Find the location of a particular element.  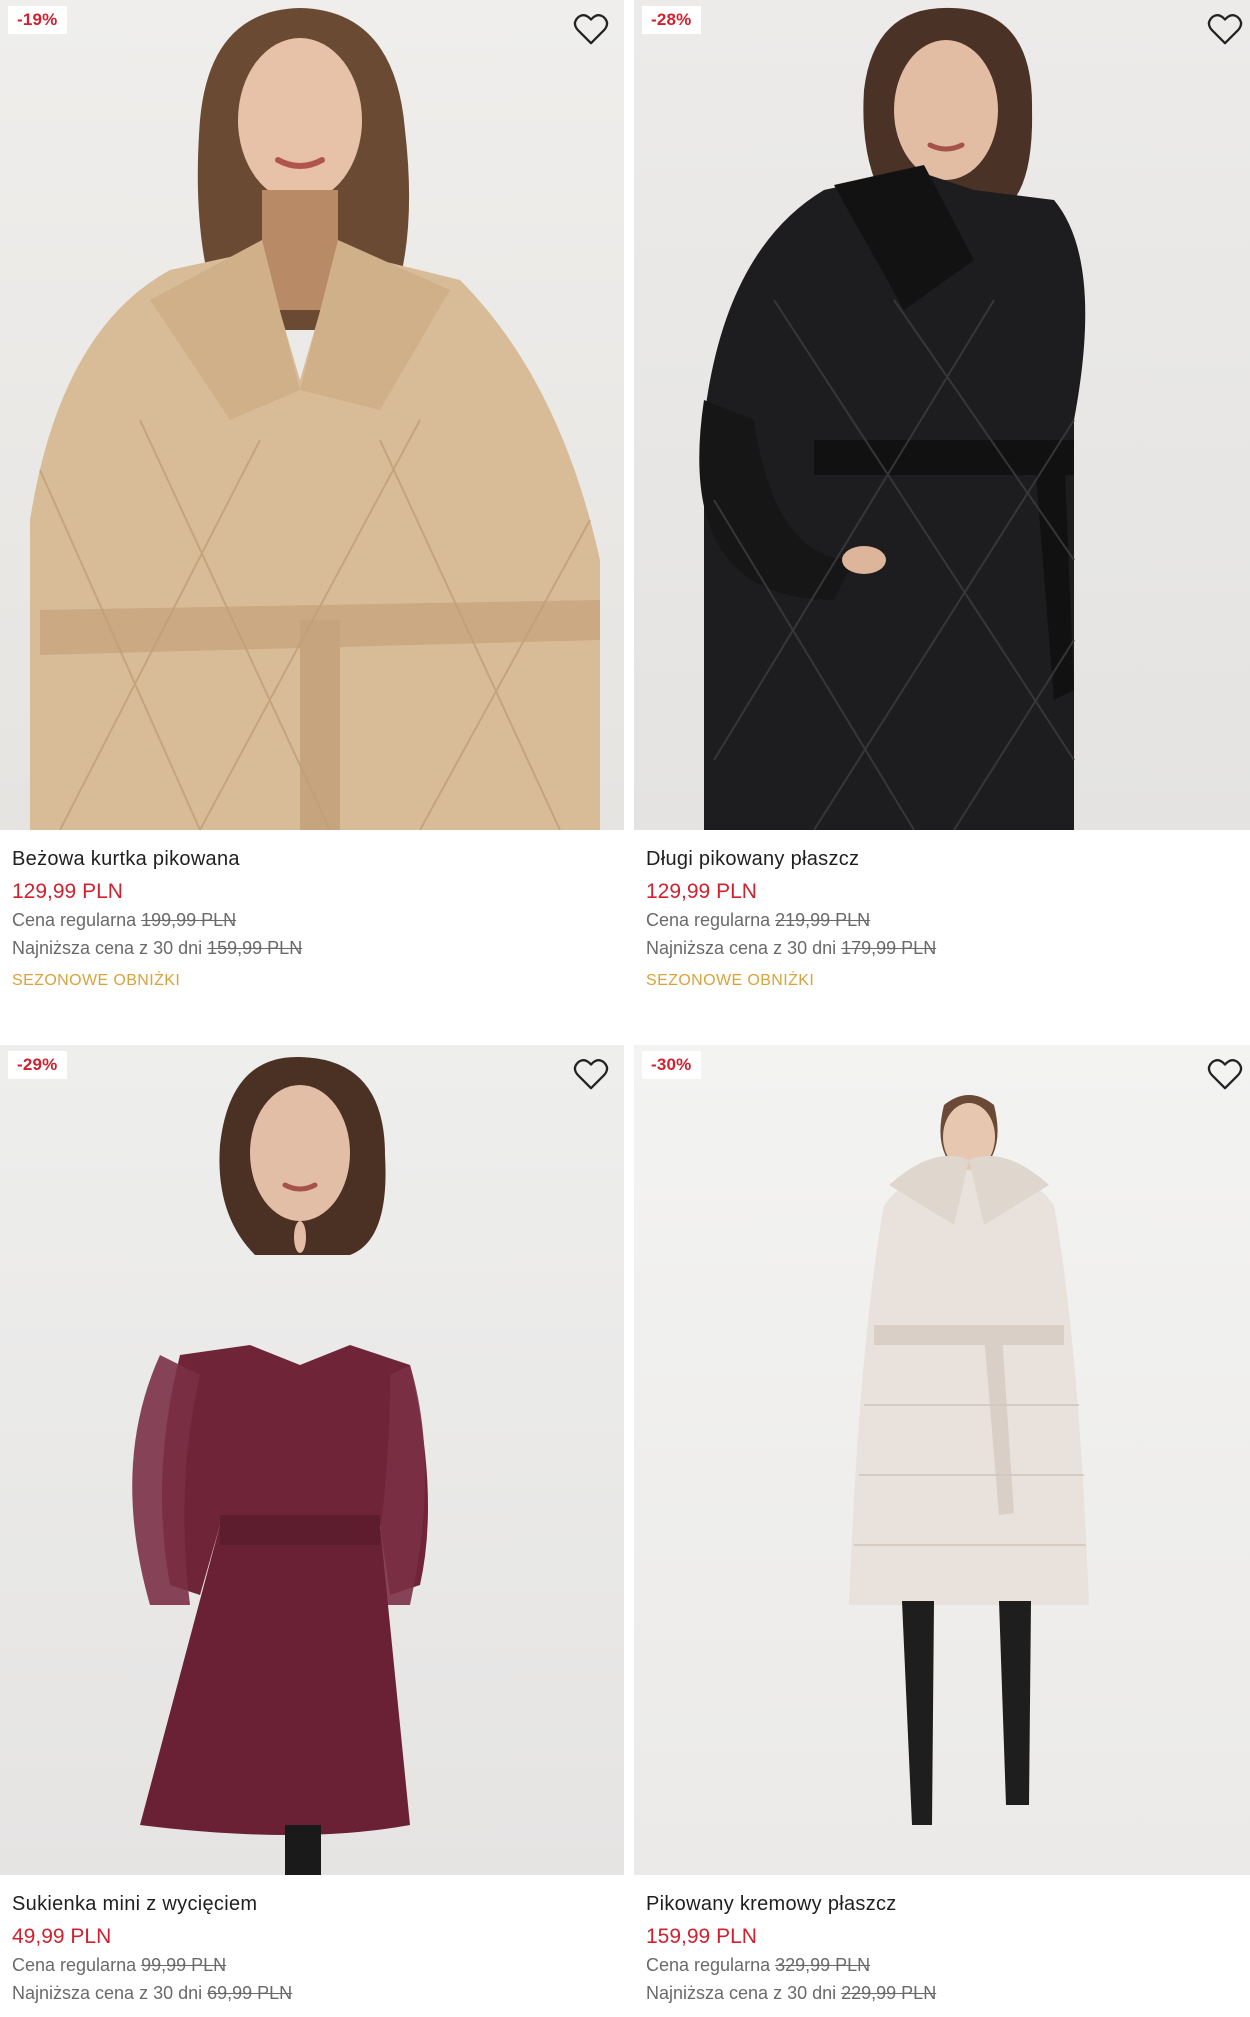

discount-badge: -29% is located at coordinates (37, 1065).